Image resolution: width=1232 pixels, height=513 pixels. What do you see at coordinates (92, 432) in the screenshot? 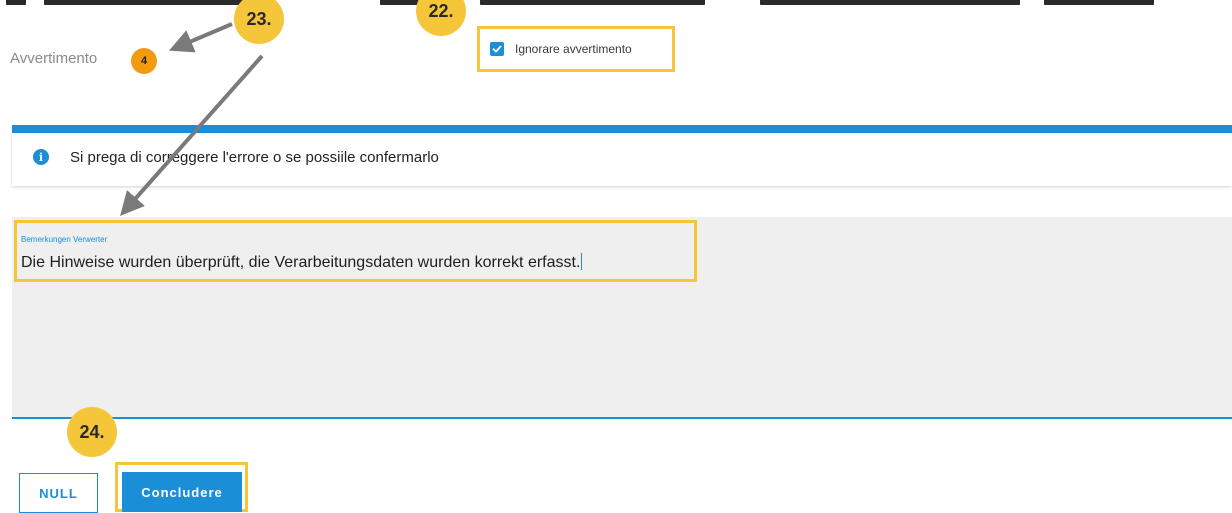
I see `callout-24: 24.` at bounding box center [92, 432].